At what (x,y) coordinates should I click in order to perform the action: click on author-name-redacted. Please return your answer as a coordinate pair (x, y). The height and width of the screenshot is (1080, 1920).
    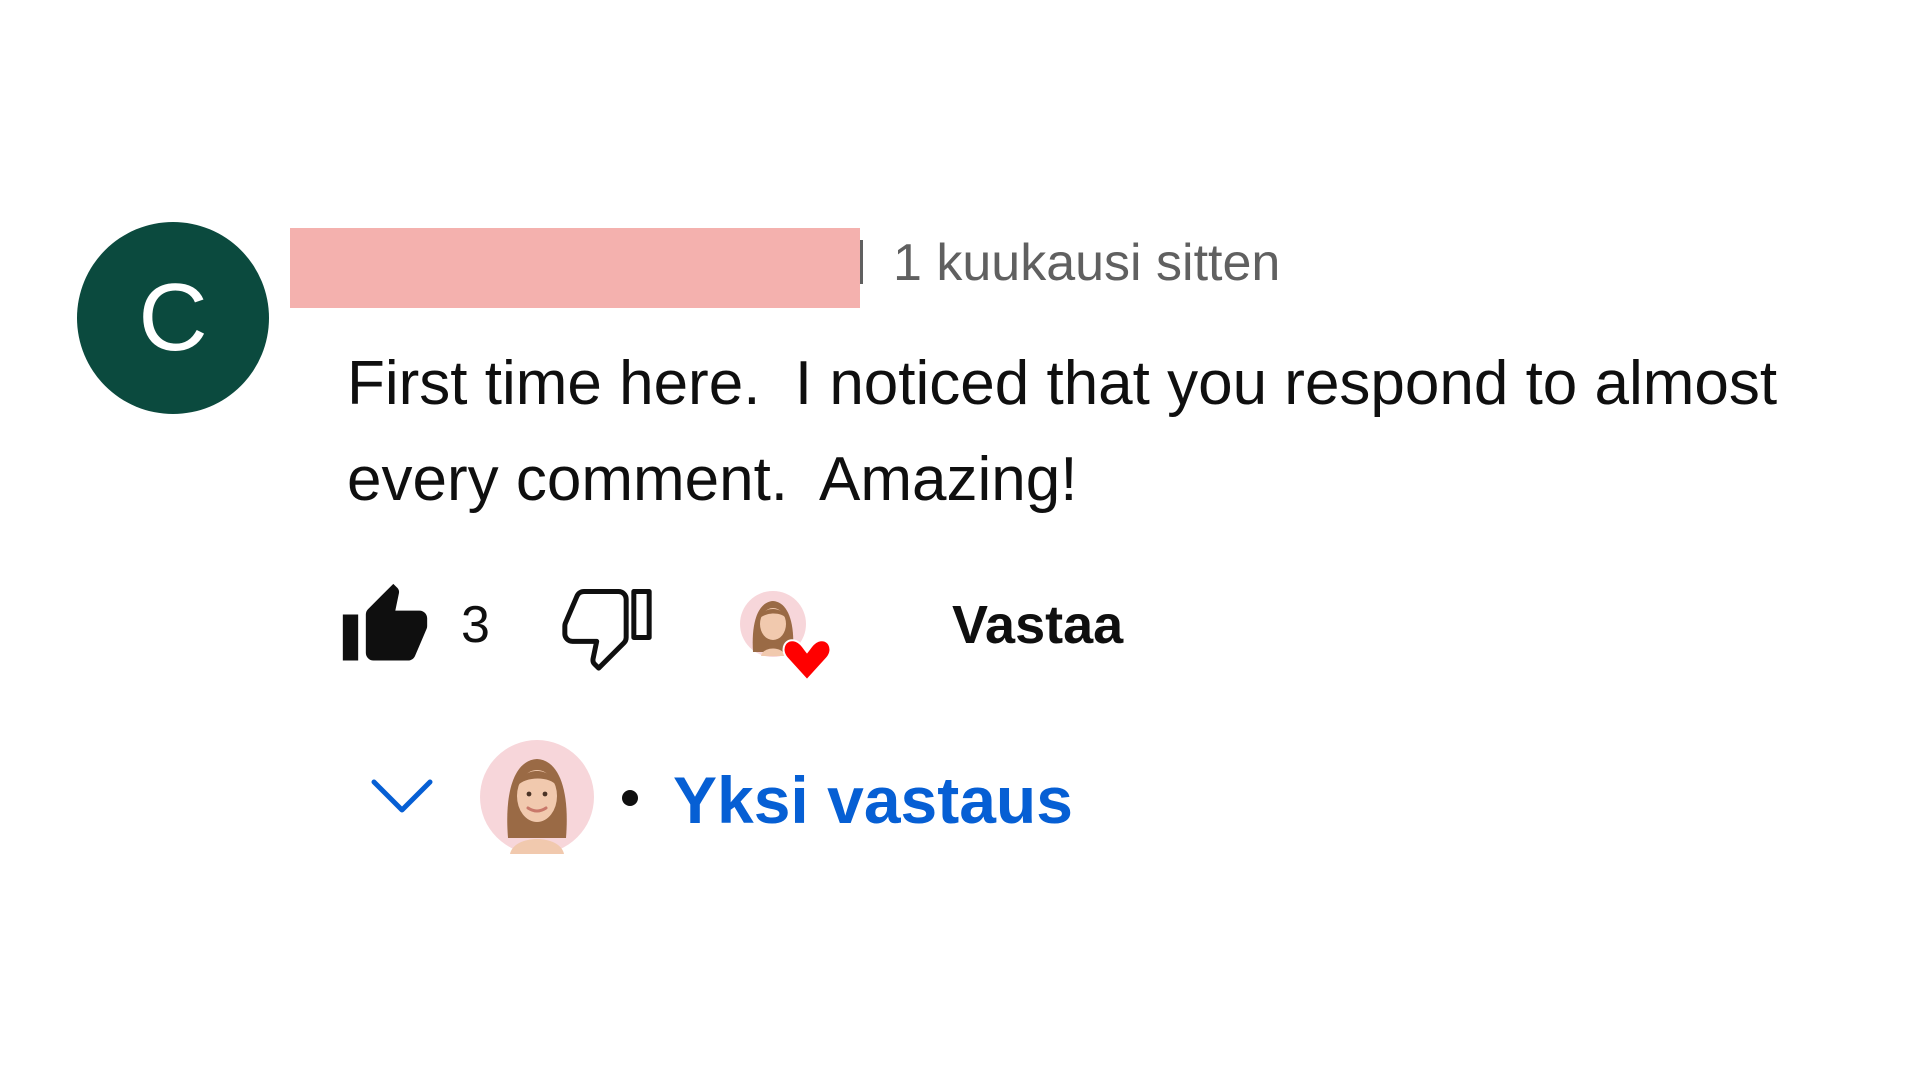
    Looking at the image, I should click on (575, 268).